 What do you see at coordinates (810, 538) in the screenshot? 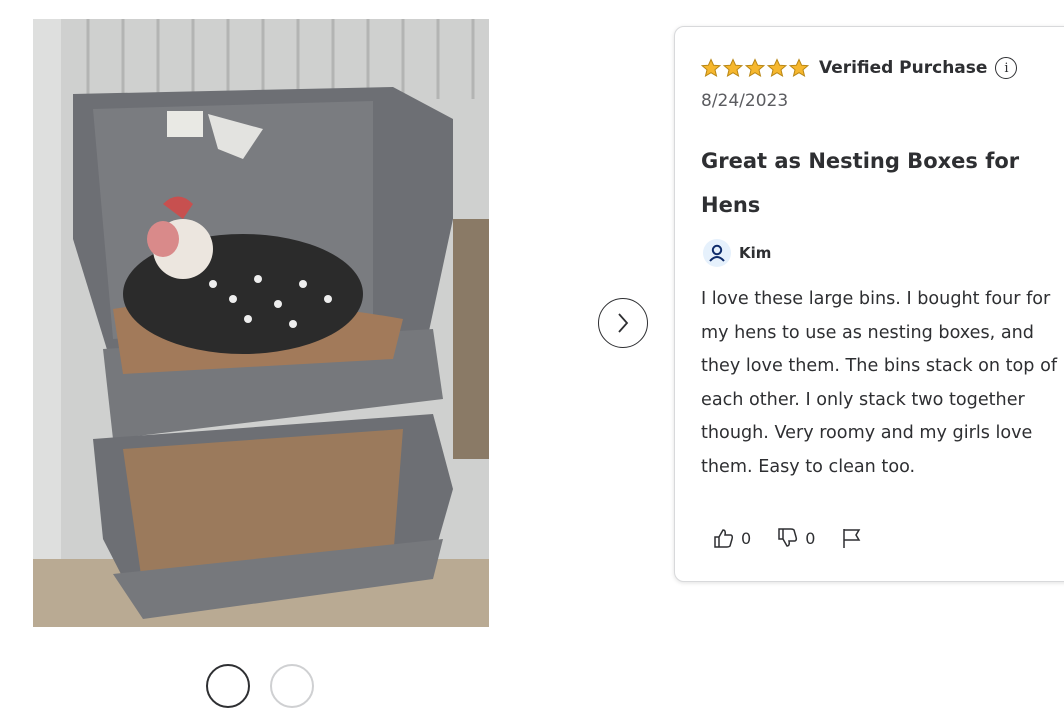
I see `unhelpful-count: 0` at bounding box center [810, 538].